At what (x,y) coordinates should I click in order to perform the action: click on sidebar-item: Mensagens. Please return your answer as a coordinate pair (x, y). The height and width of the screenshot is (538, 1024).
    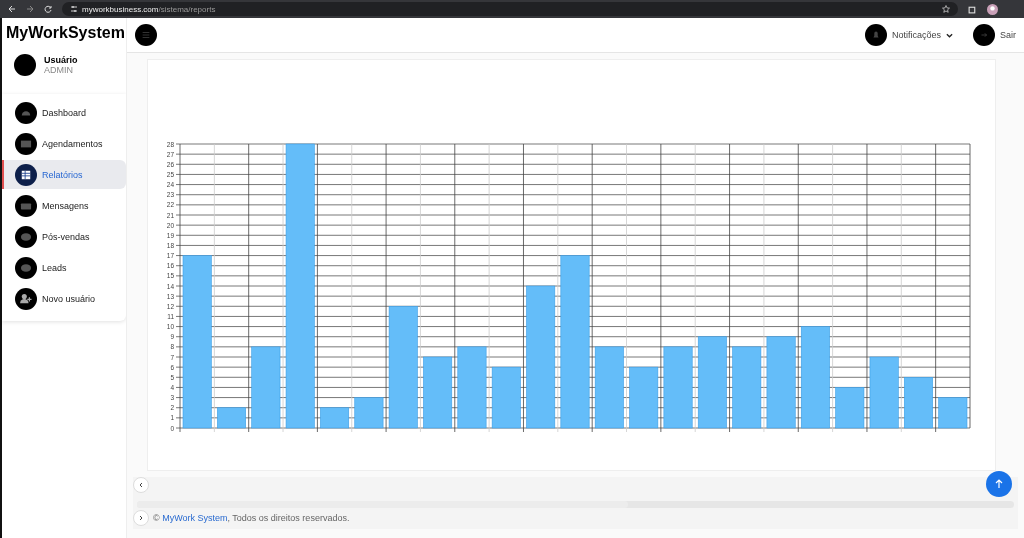
    Looking at the image, I should click on (64, 205).